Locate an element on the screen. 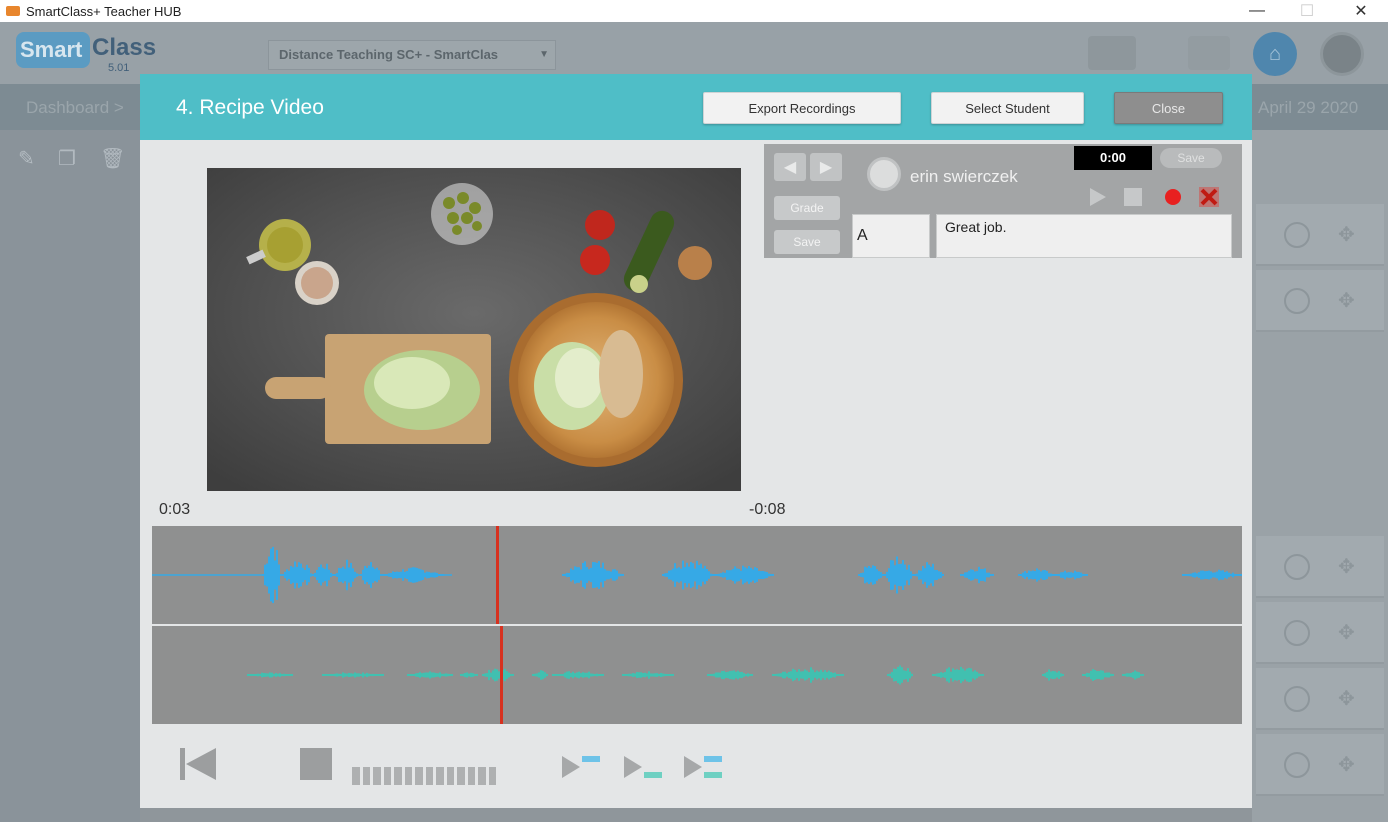  course-select: Distance Teaching SC+ - SmartClas ▼ is located at coordinates (412, 55).